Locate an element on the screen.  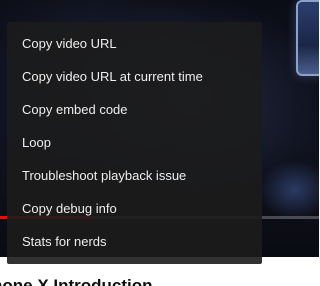
menu-item-troubleshoot-playback: Troubleshoot playback issue is located at coordinates (134, 175).